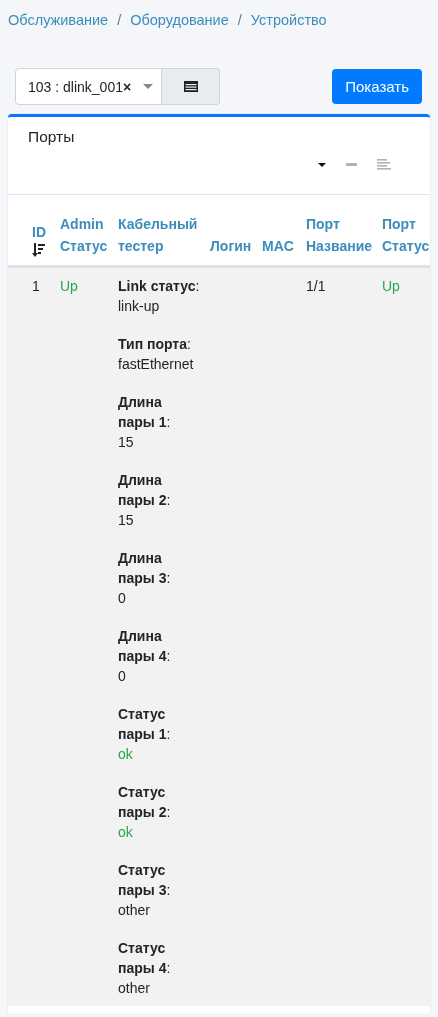 This screenshot has height=1017, width=438. I want to click on column-header: Порт Статус, so click(404, 239).